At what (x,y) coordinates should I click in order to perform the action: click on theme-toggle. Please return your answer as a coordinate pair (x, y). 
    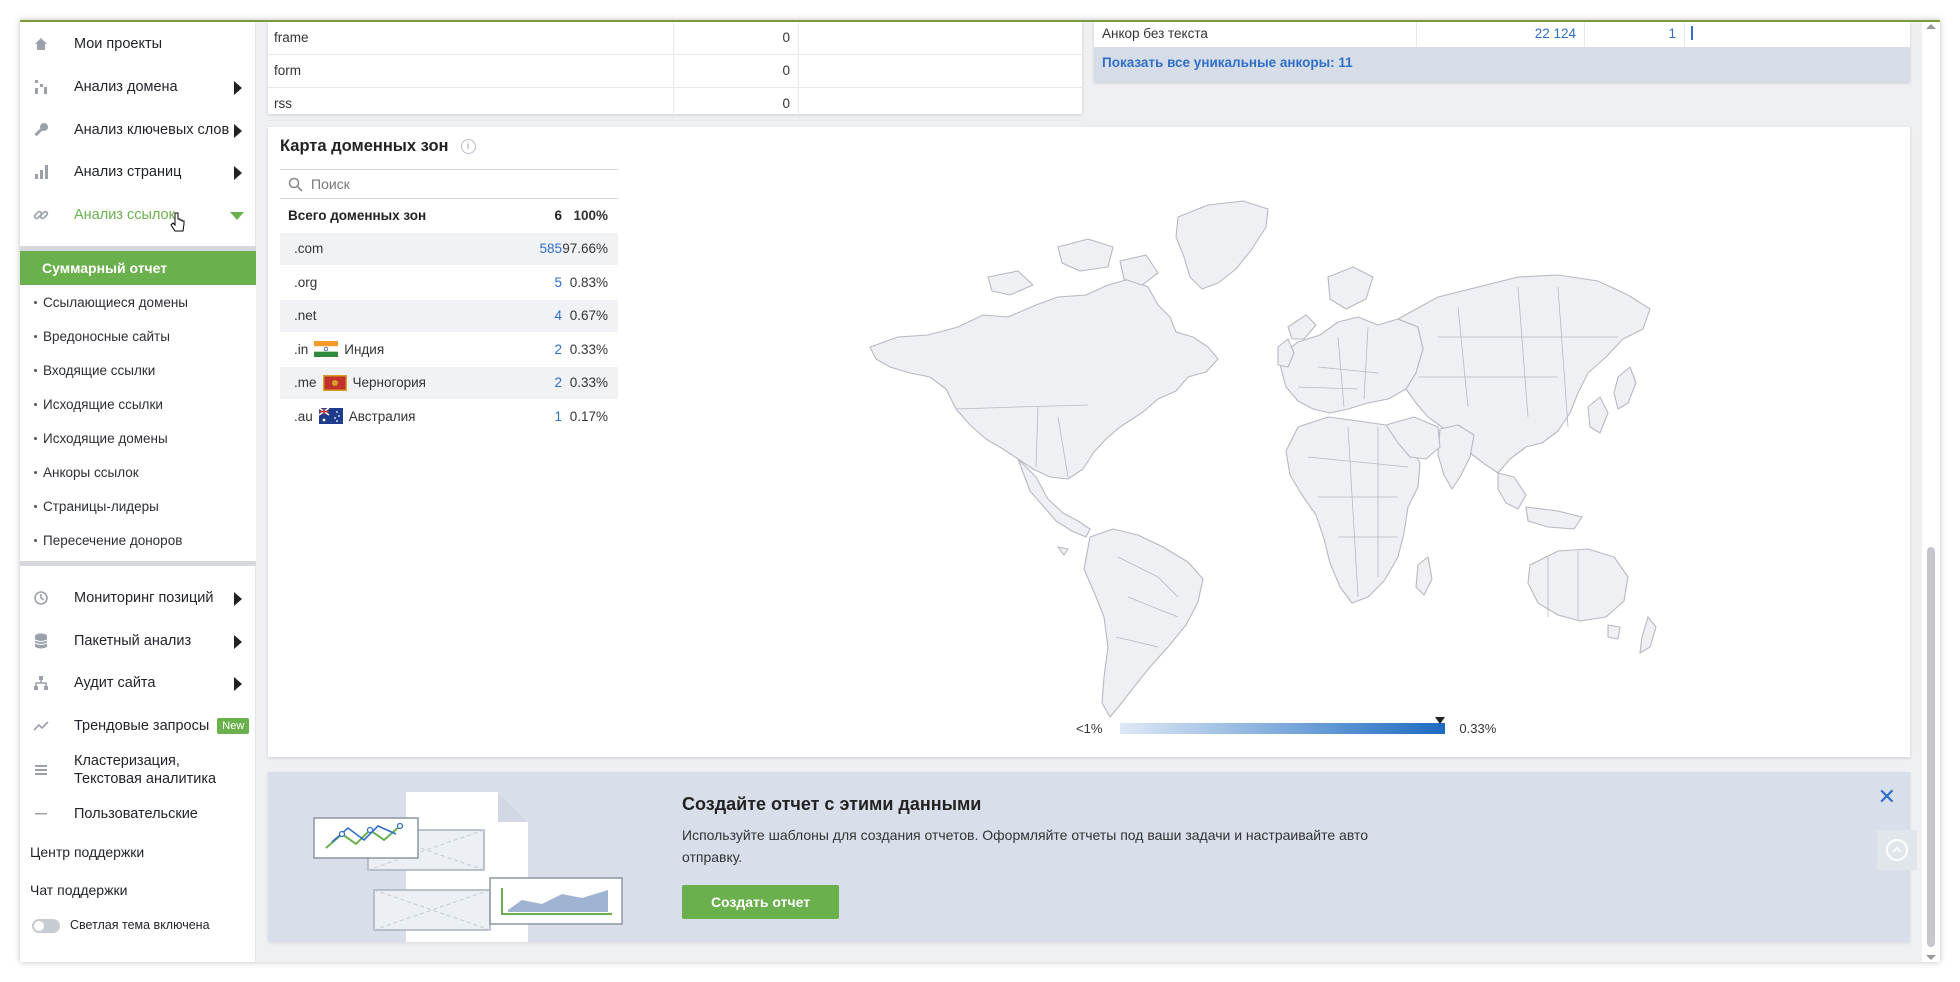
    Looking at the image, I should click on (46, 926).